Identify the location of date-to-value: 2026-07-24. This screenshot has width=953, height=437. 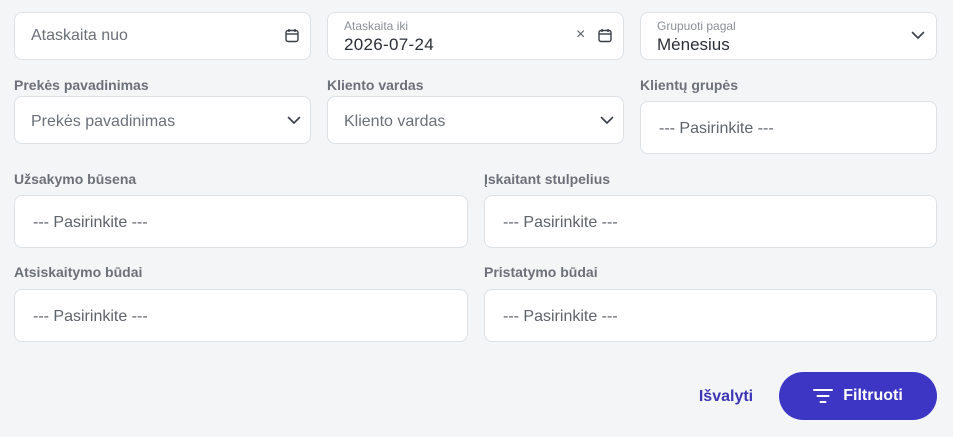
(389, 44).